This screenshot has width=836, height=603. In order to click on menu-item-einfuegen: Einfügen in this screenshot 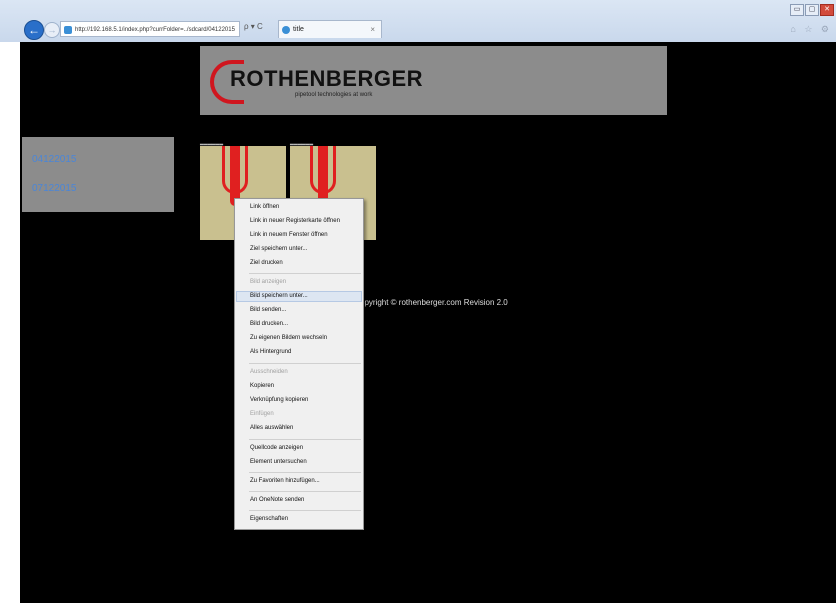, I will do `click(262, 414)`.